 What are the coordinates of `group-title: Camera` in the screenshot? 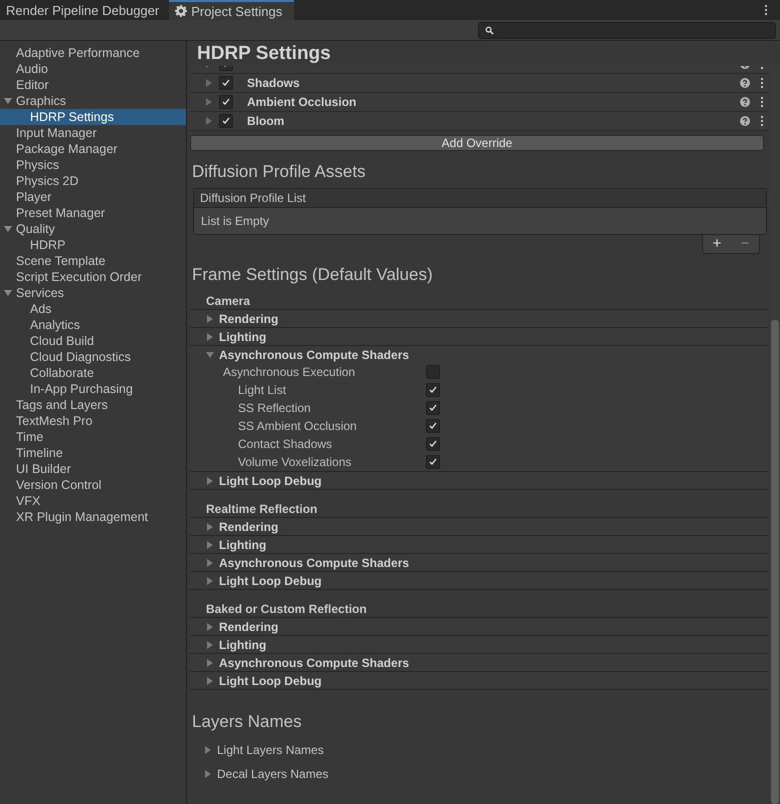 It's located at (228, 301).